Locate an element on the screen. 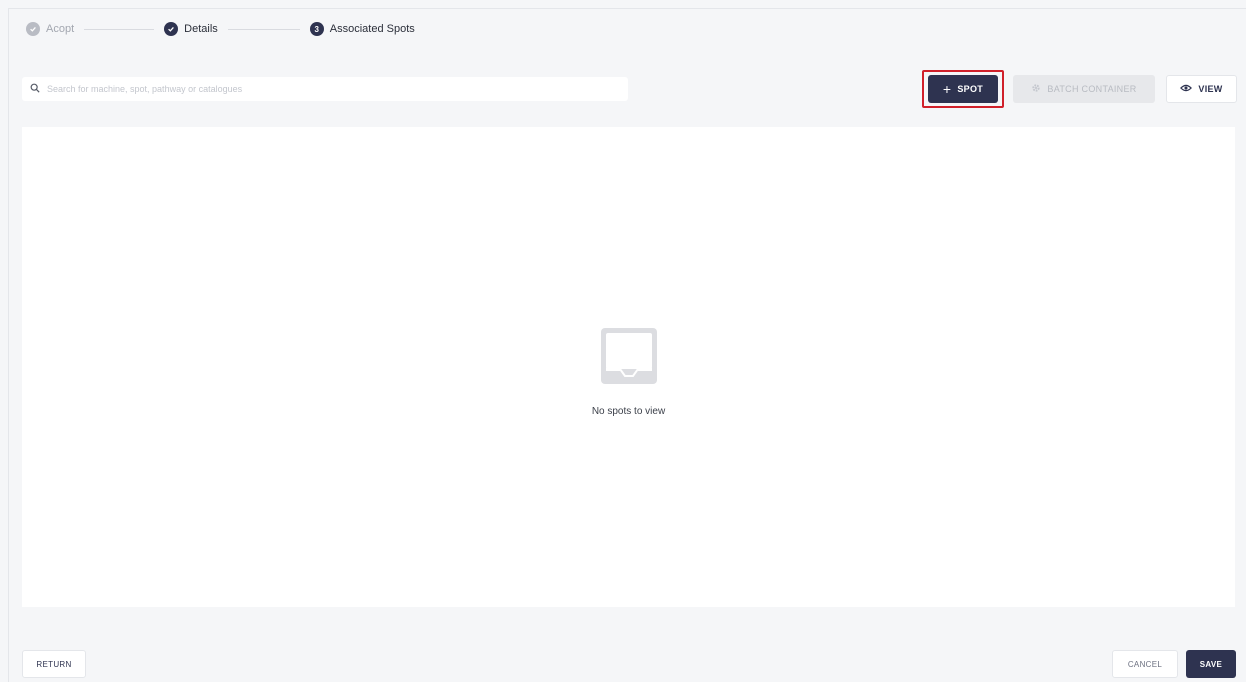 Image resolution: width=1246 pixels, height=682 pixels. empty-state-message: No spots to view is located at coordinates (628, 411).